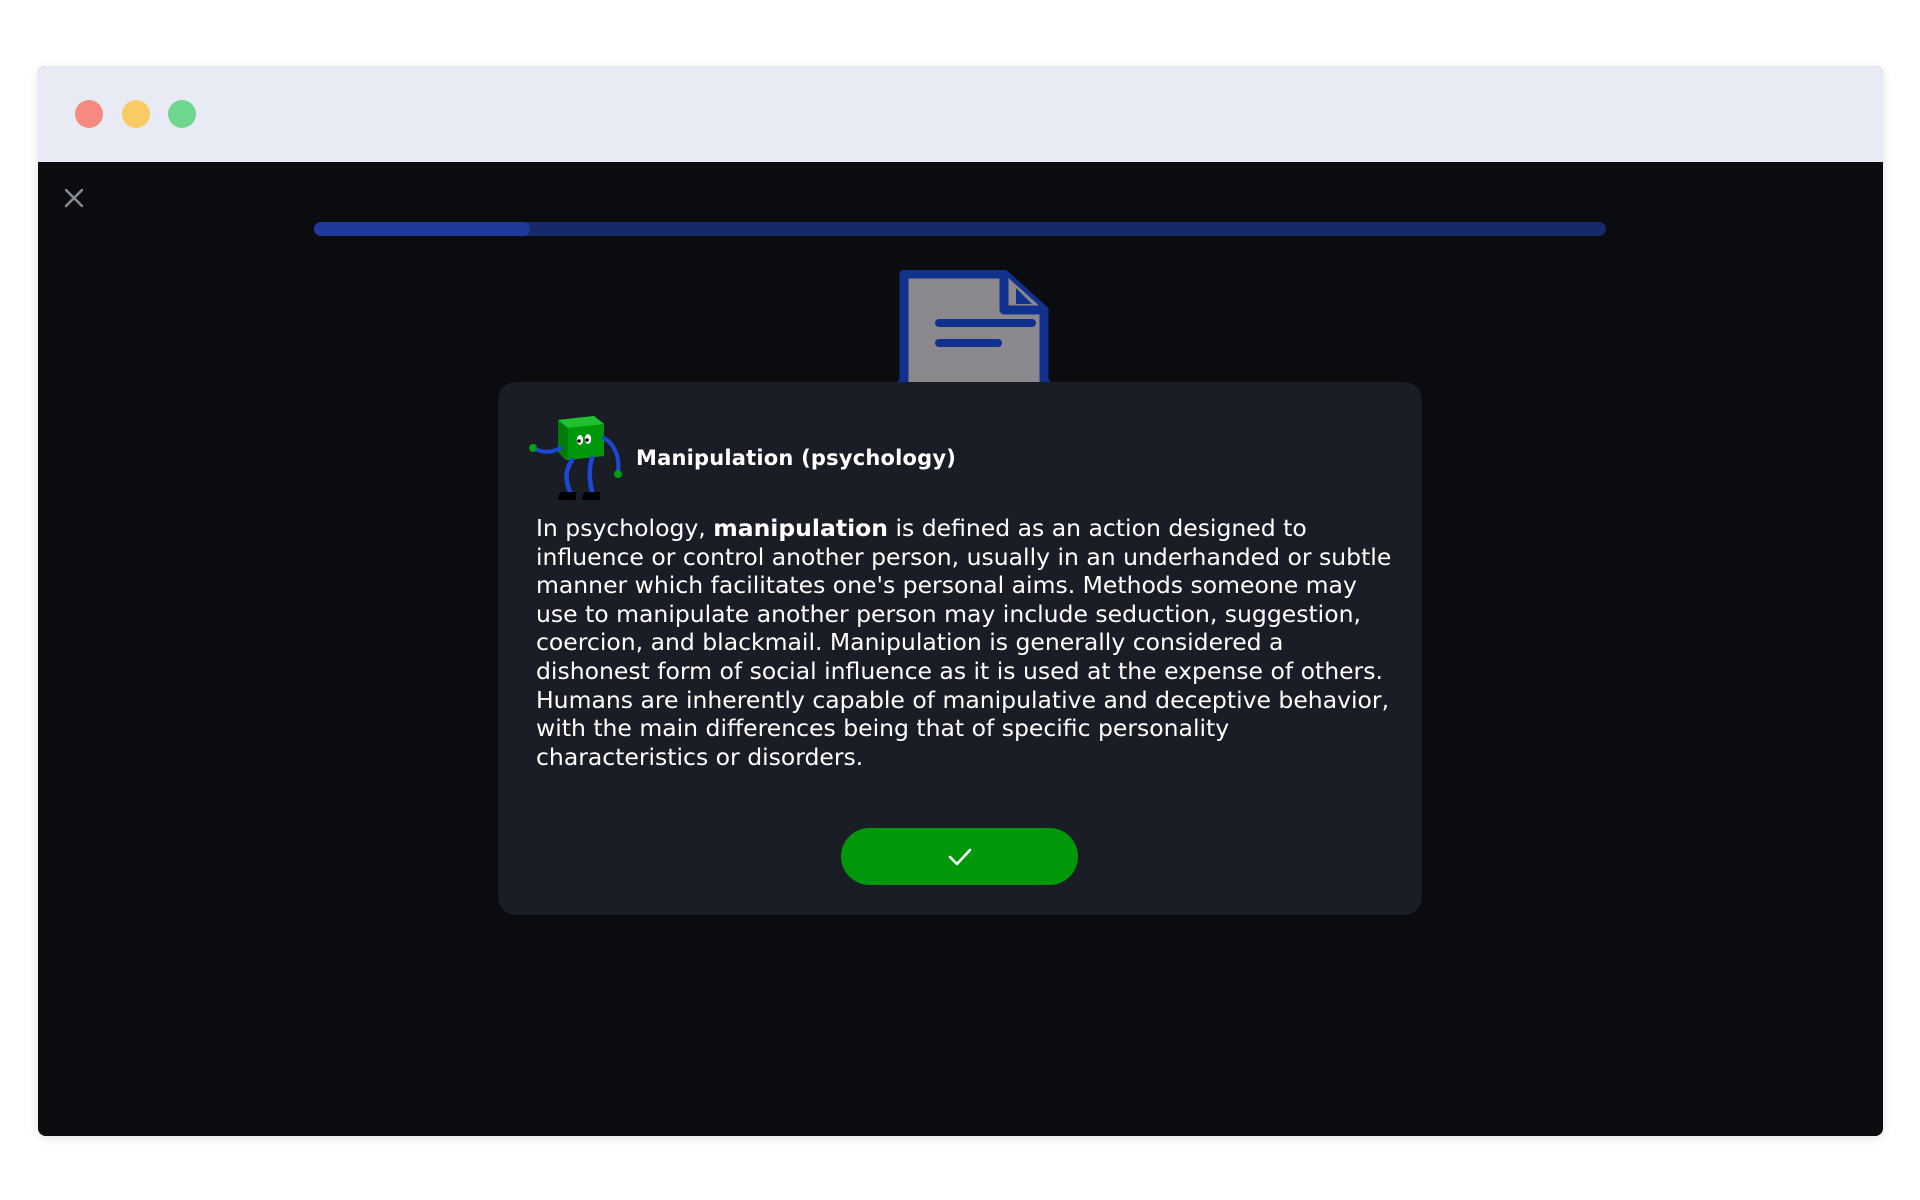  I want to click on title-bar, so click(960, 114).